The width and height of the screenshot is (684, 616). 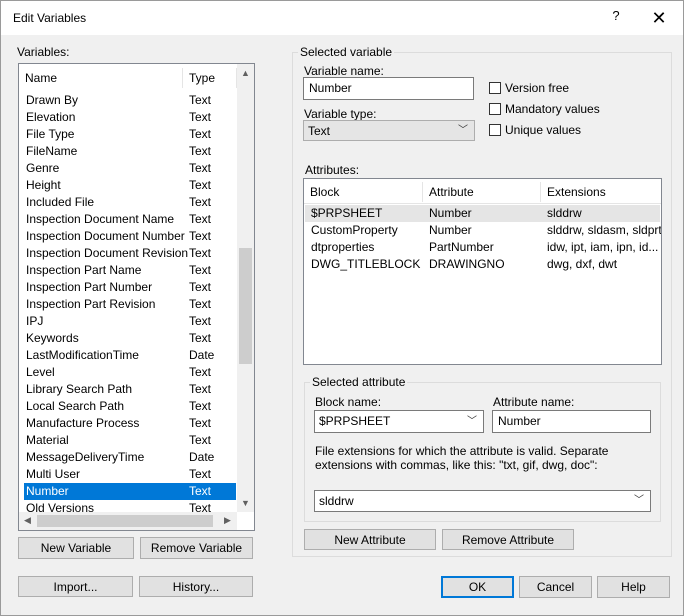 I want to click on attribute-row: DWG_TITLEBLOCK DRAWINGNO dwg, dxf, dwt, so click(x=482, y=264).